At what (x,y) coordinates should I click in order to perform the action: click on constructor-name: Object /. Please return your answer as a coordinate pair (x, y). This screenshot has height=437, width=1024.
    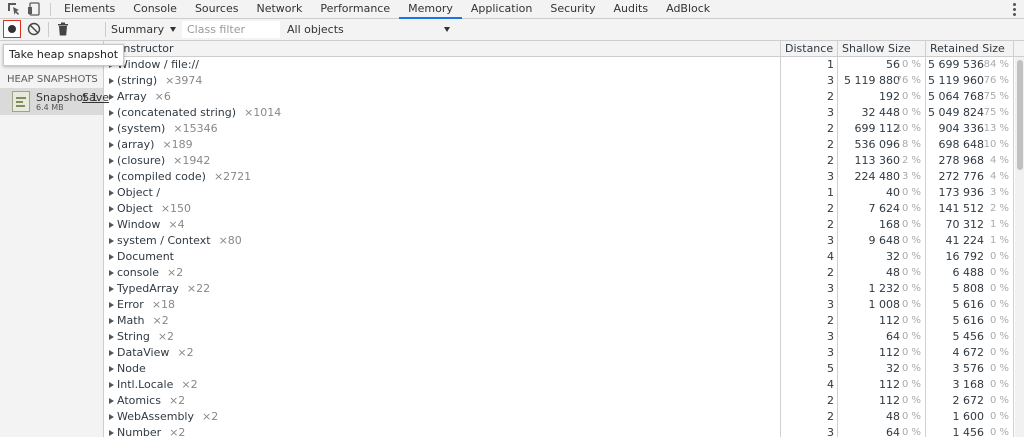
    Looking at the image, I should click on (139, 192).